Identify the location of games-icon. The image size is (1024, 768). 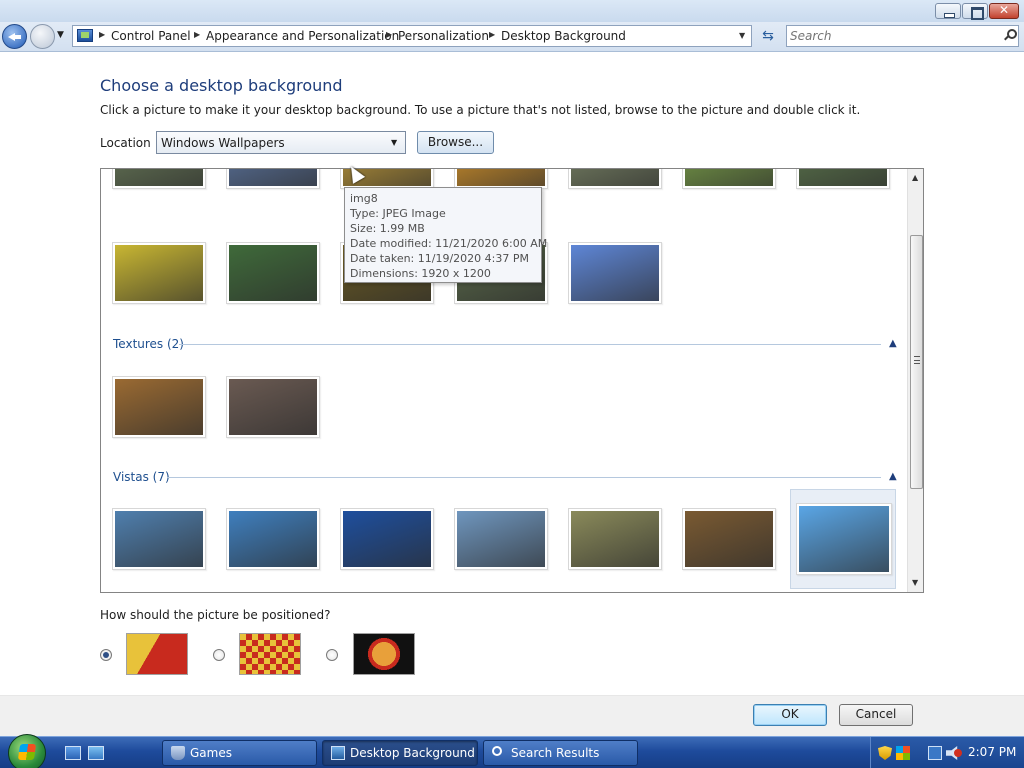
(178, 753).